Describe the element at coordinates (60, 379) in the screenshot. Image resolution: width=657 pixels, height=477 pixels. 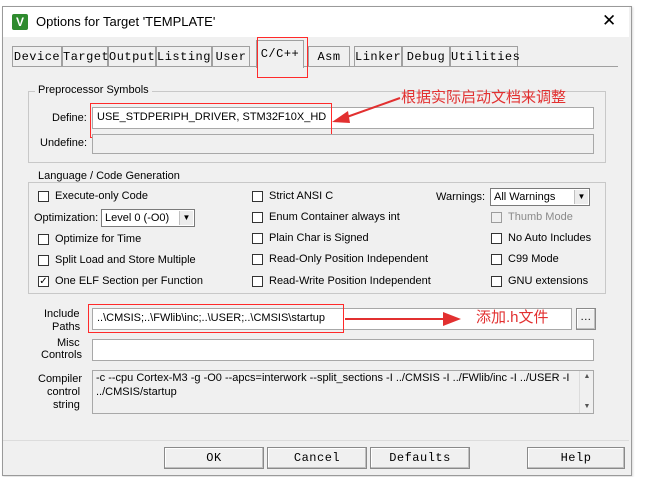
I see `compiler-label-line1: Compiler` at that location.